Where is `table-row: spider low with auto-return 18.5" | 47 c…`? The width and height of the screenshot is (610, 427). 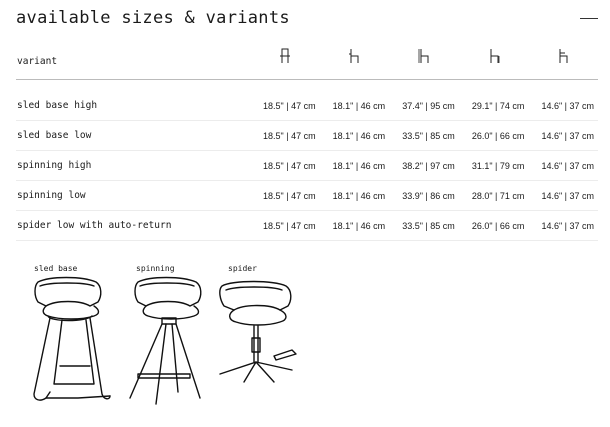
table-row: spider low with auto-return 18.5" | 47 c… is located at coordinates (307, 225).